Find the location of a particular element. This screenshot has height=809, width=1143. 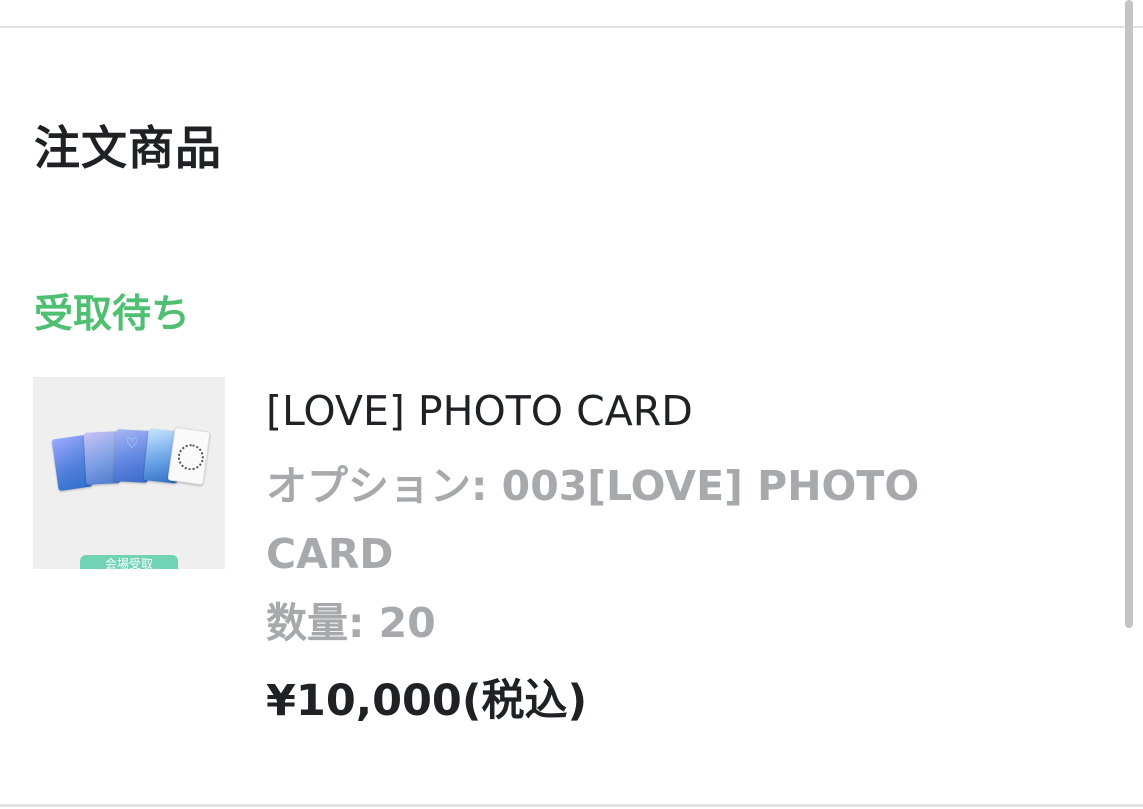

heart-icon: ♡ is located at coordinates (132, 444).